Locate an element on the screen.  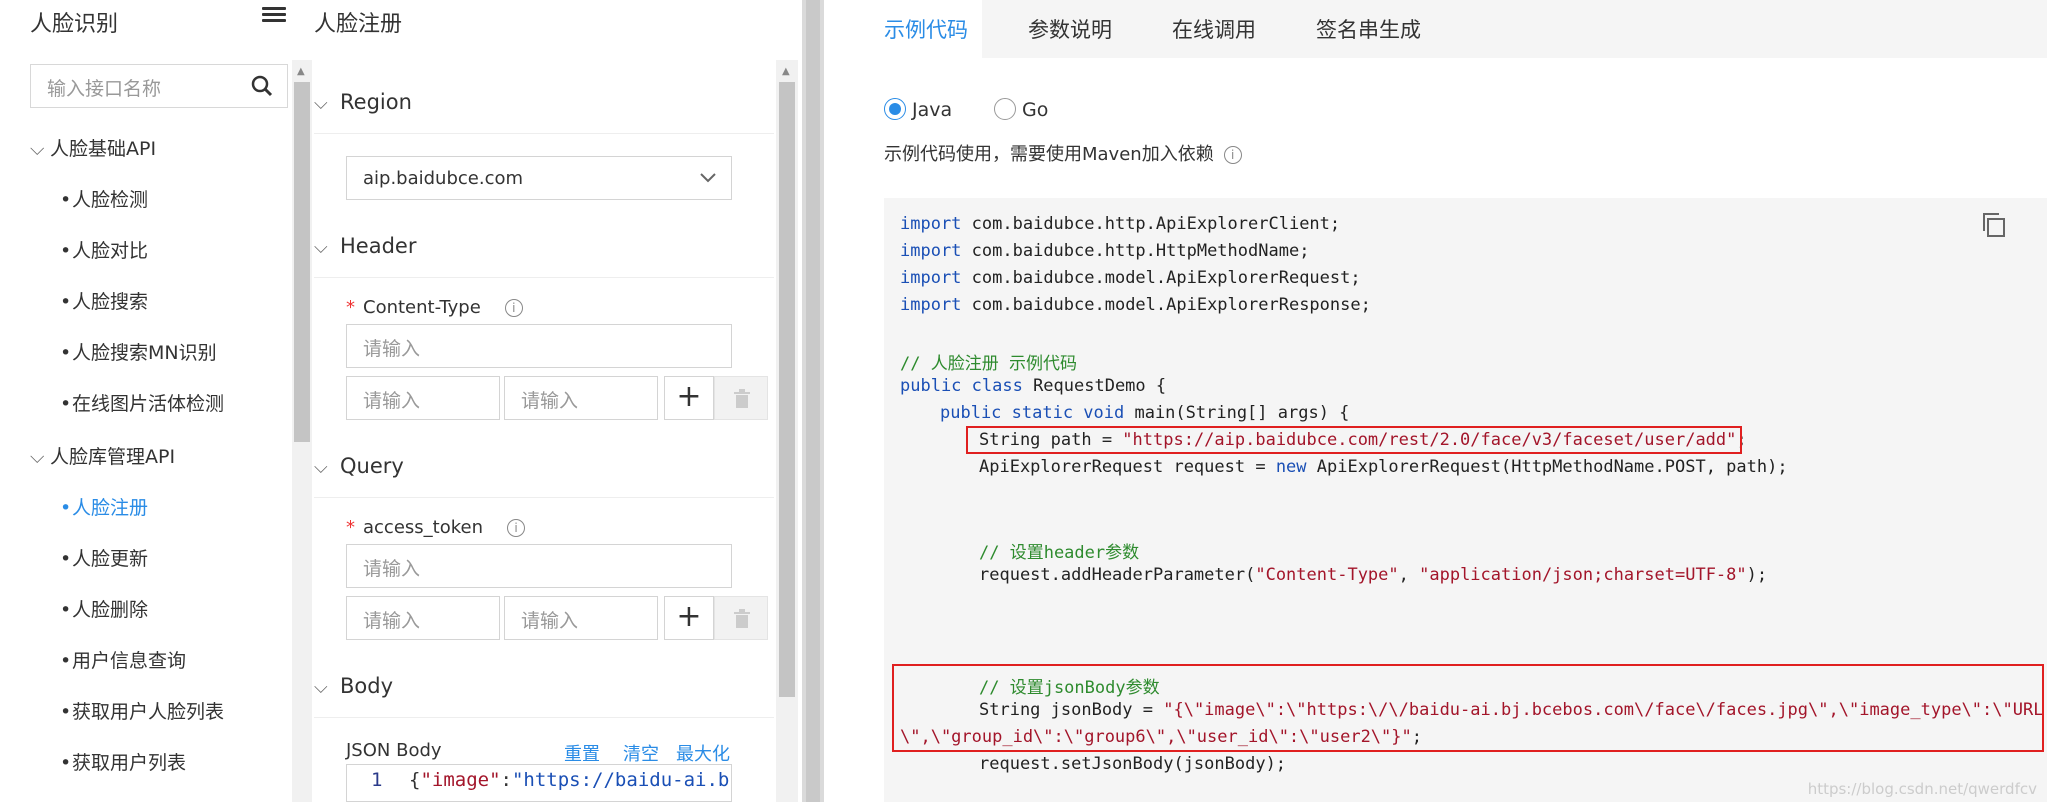
sidebar-item: •人脸更新 is located at coordinates (104, 557).